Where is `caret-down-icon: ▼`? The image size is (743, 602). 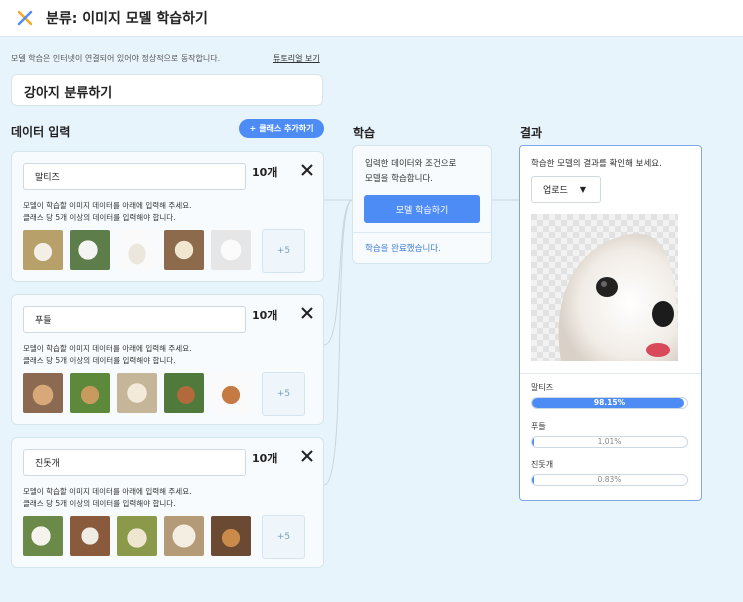 caret-down-icon: ▼ is located at coordinates (582, 189).